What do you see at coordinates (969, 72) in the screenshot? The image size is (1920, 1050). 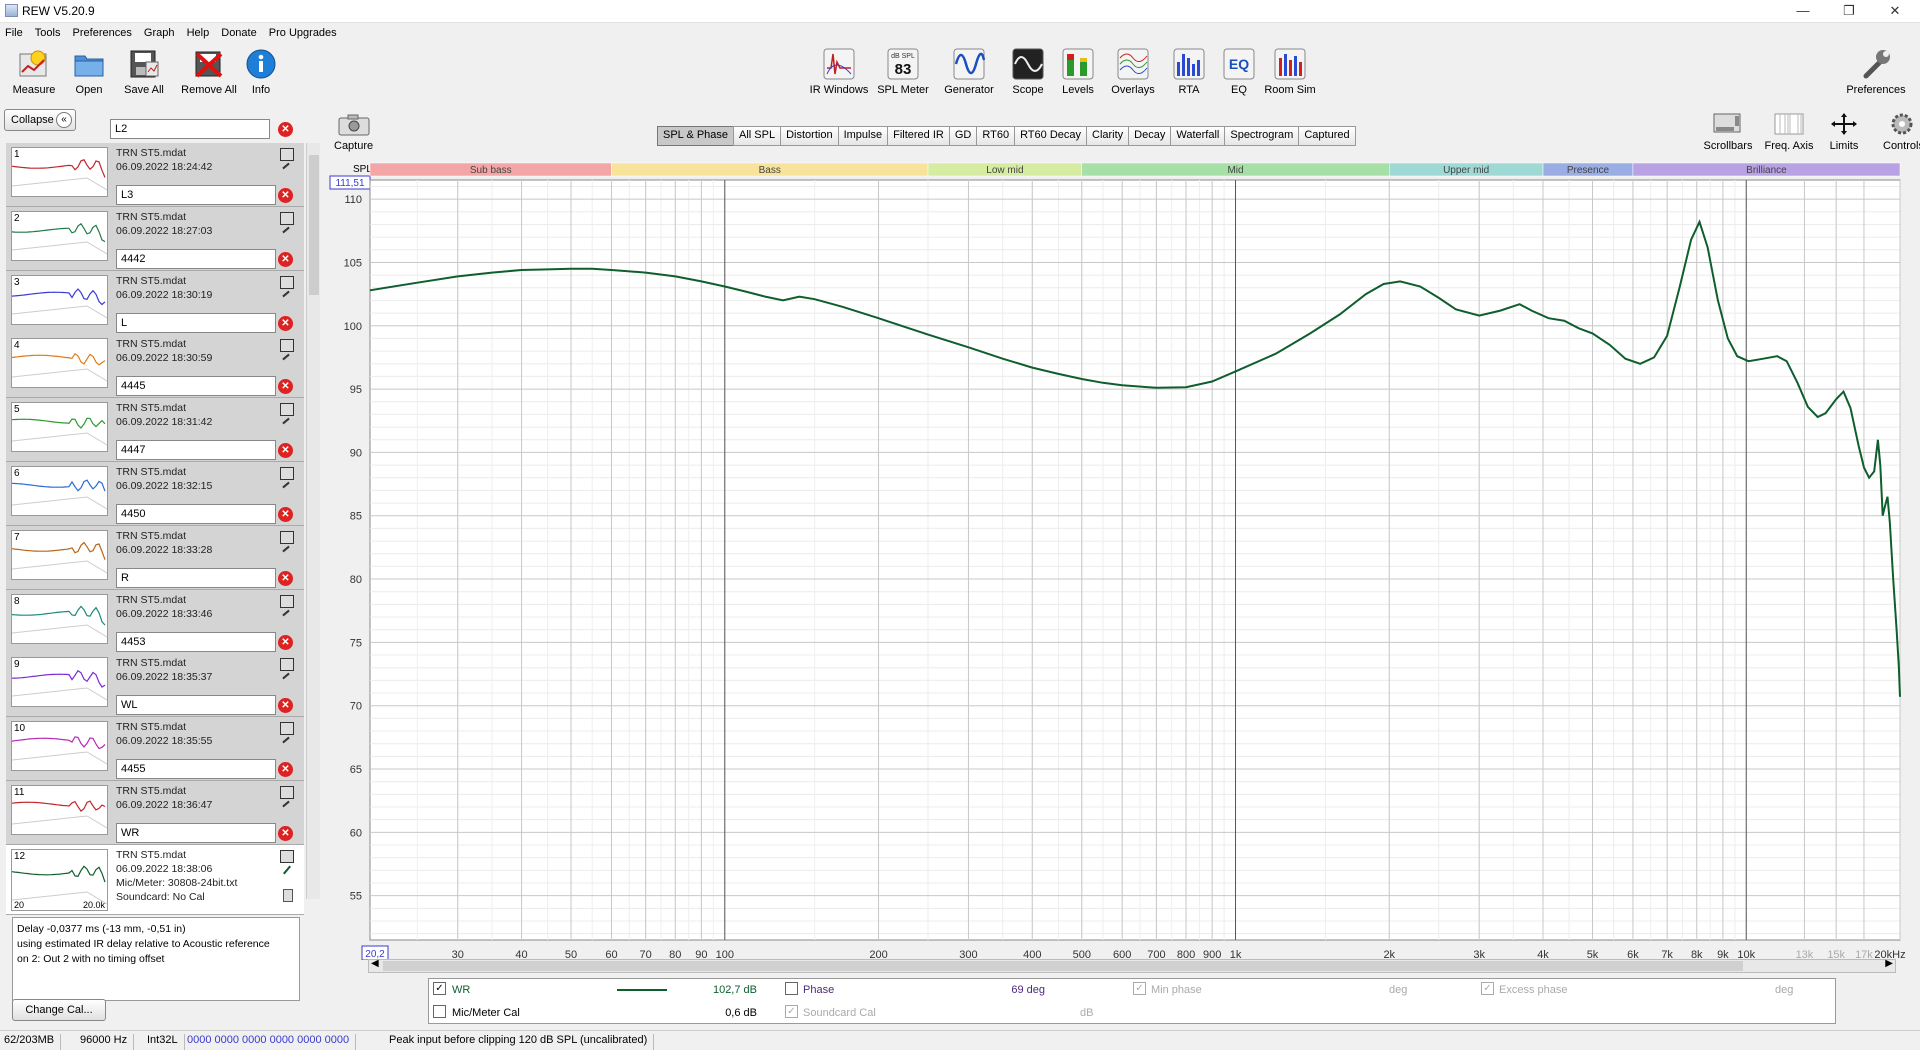 I see `generator-button: Generator` at bounding box center [969, 72].